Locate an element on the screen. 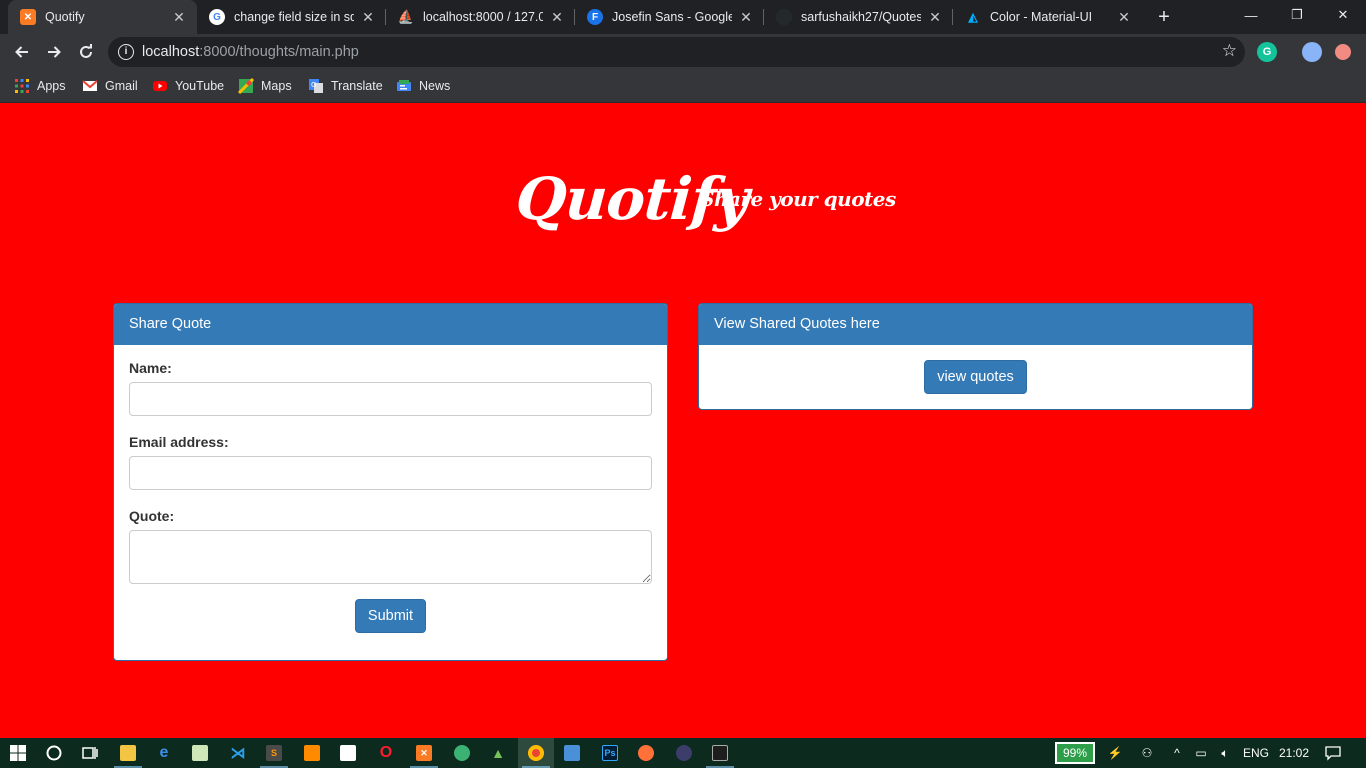 The width and height of the screenshot is (1366, 768). command-prompt-icon is located at coordinates (720, 753).